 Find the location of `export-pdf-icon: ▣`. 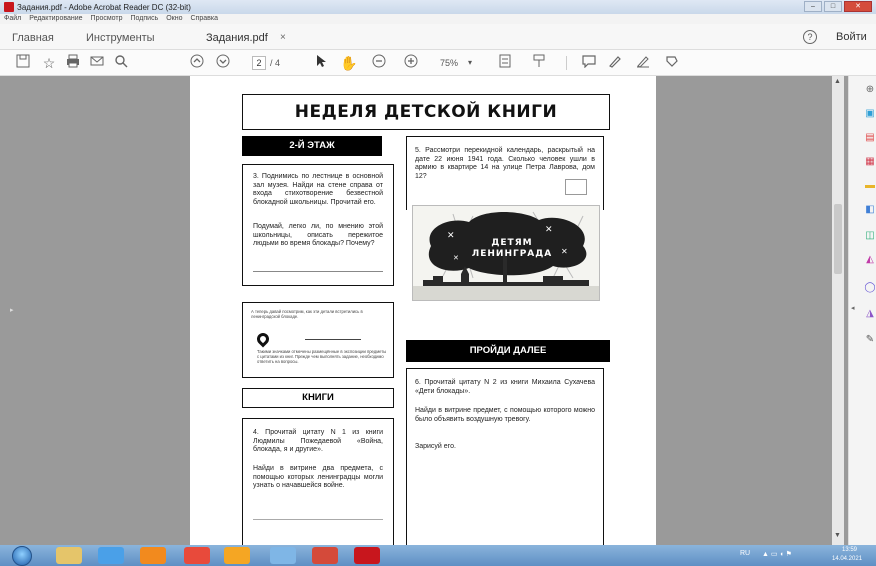

export-pdf-icon: ▣ is located at coordinates (870, 114).